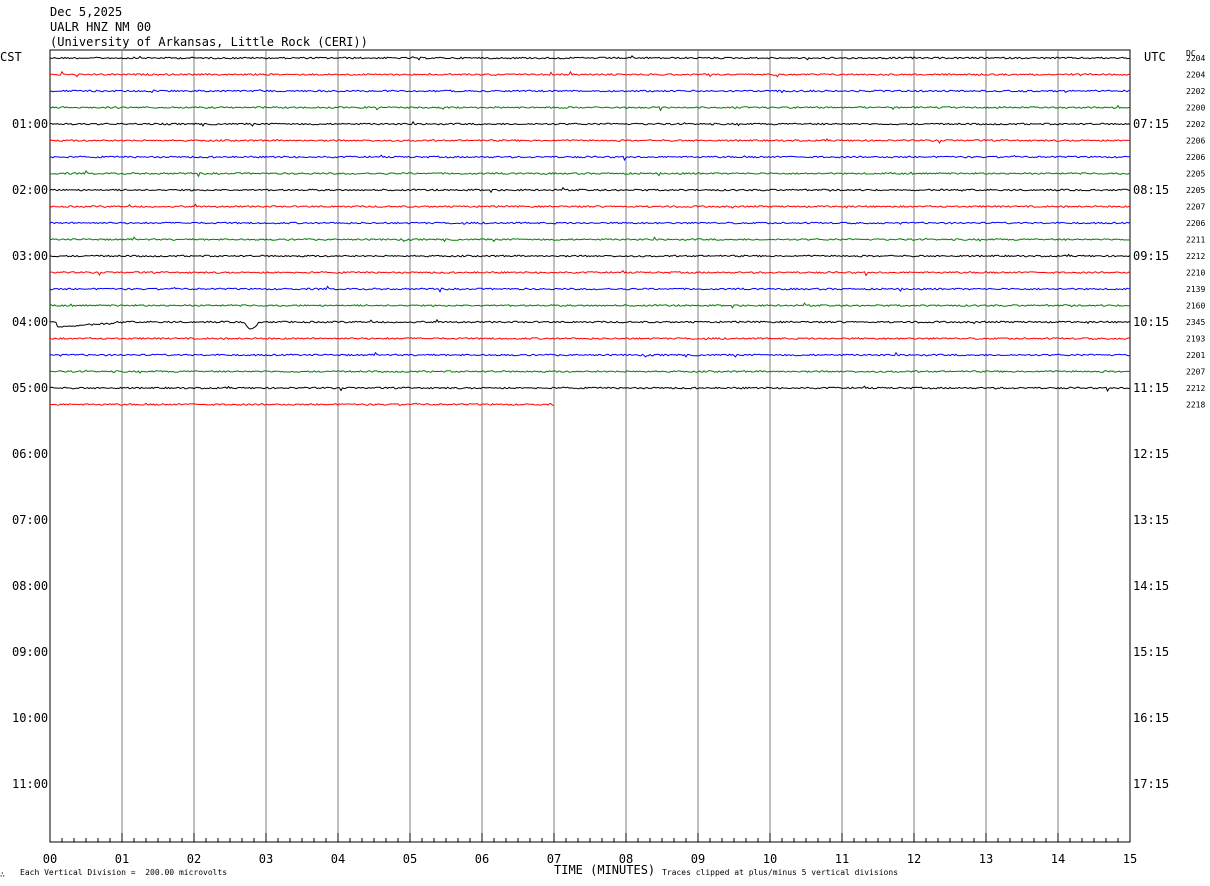 This screenshot has height=886, width=1210. What do you see at coordinates (30, 454) in the screenshot?
I see `left-hour-label: 06:00` at bounding box center [30, 454].